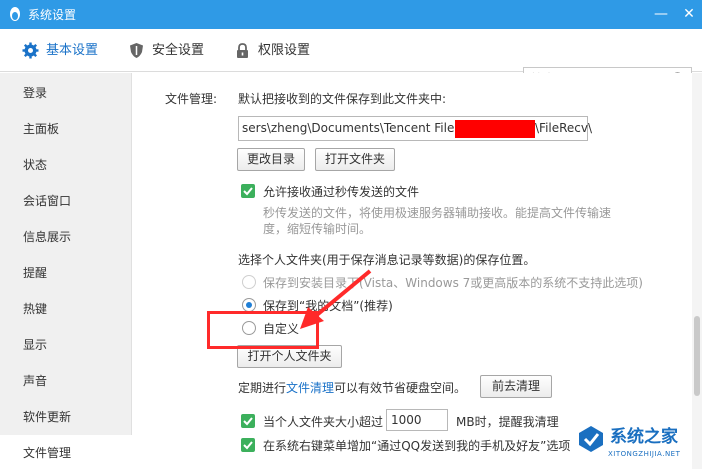 This screenshot has height=469, width=702. What do you see at coordinates (697, 356) in the screenshot?
I see `scrollbar-thumb` at bounding box center [697, 356].